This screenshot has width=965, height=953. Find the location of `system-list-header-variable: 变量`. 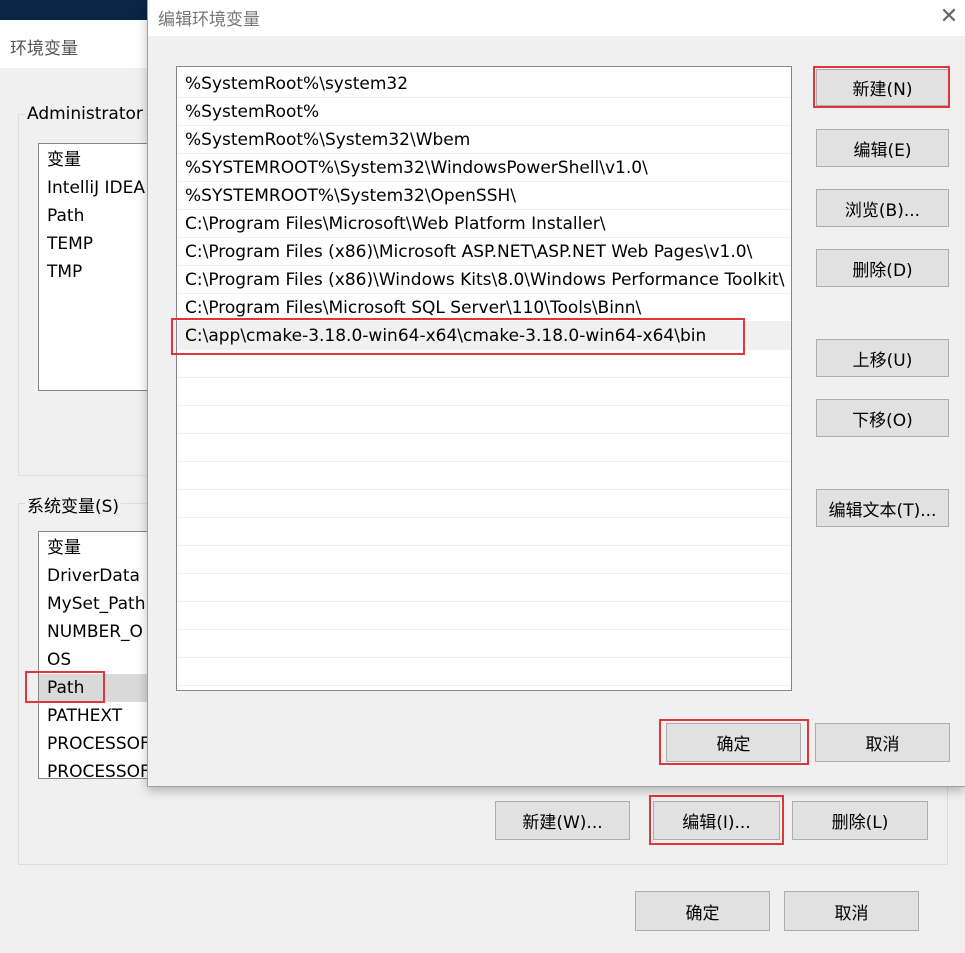

system-list-header-variable: 变量 is located at coordinates (64, 548).